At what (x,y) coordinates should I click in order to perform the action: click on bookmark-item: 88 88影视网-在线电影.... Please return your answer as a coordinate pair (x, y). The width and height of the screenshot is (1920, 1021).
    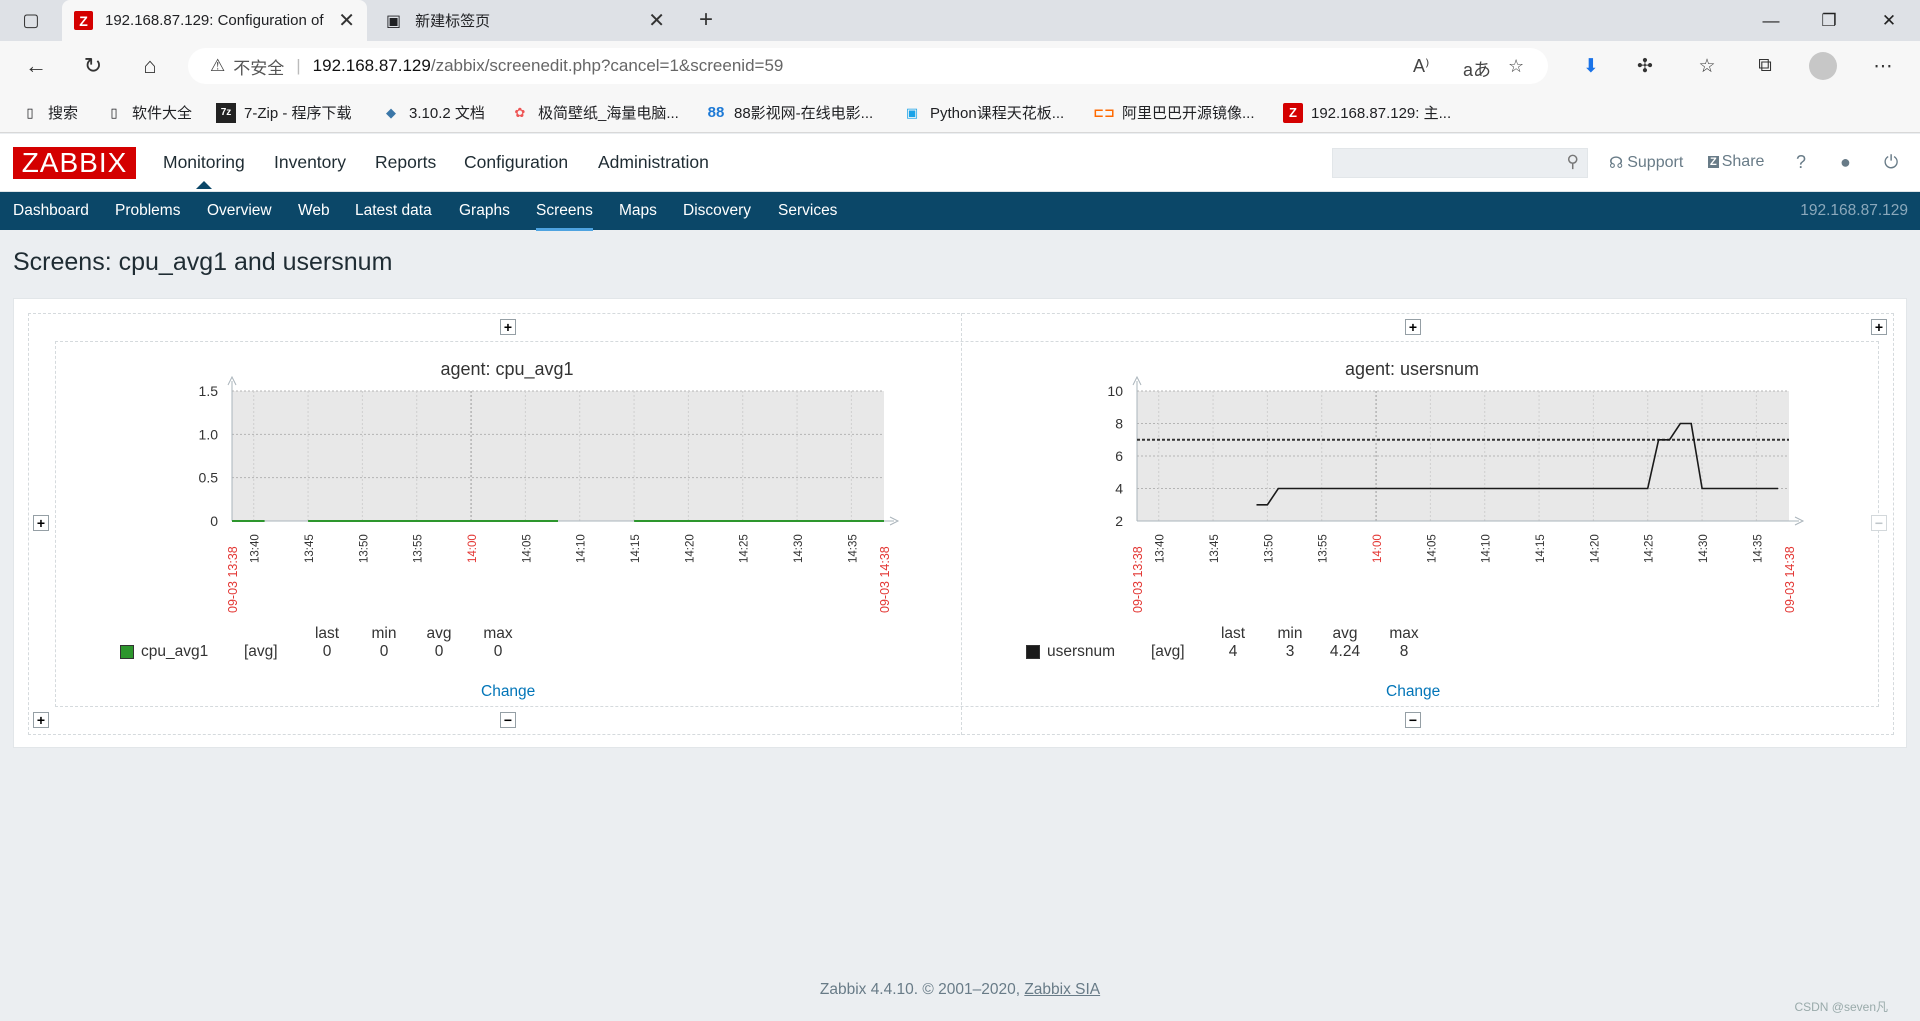
    Looking at the image, I should click on (790, 112).